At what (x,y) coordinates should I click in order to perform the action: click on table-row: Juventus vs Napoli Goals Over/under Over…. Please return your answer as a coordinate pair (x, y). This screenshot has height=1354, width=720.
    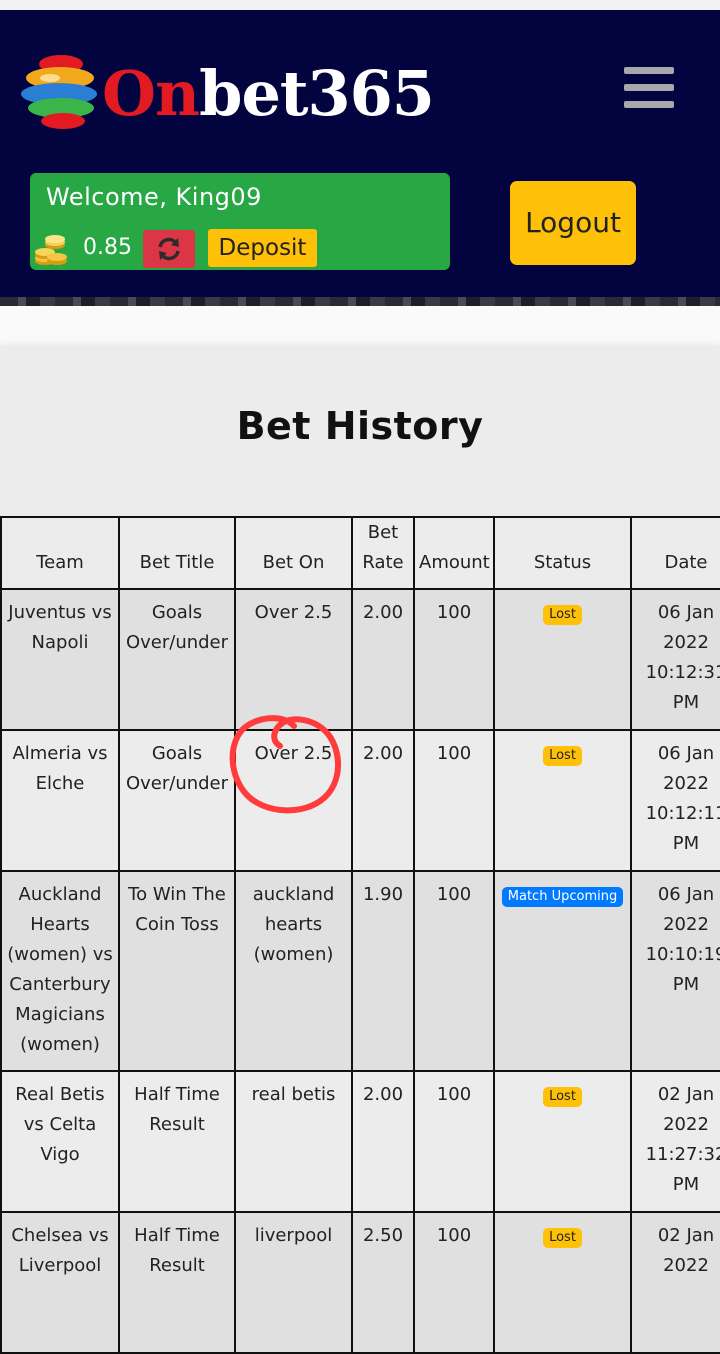
    Looking at the image, I should click on (360, 659).